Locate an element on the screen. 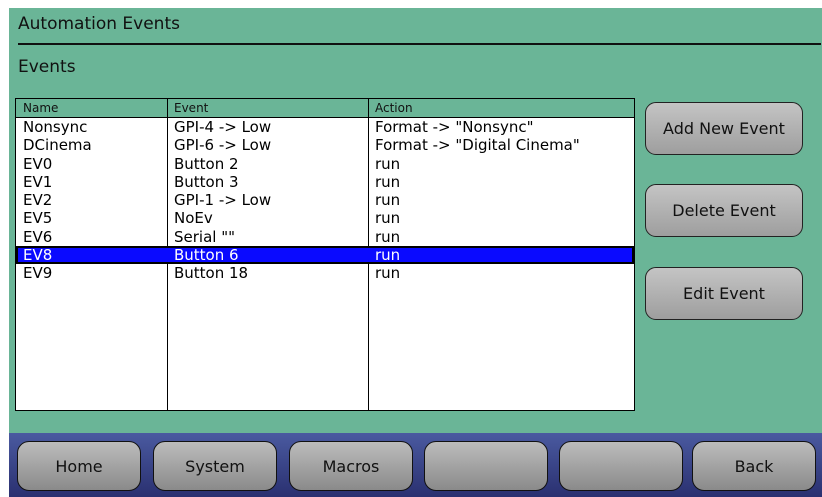  cell-action: Format -> "Nonsync" is located at coordinates (454, 127).